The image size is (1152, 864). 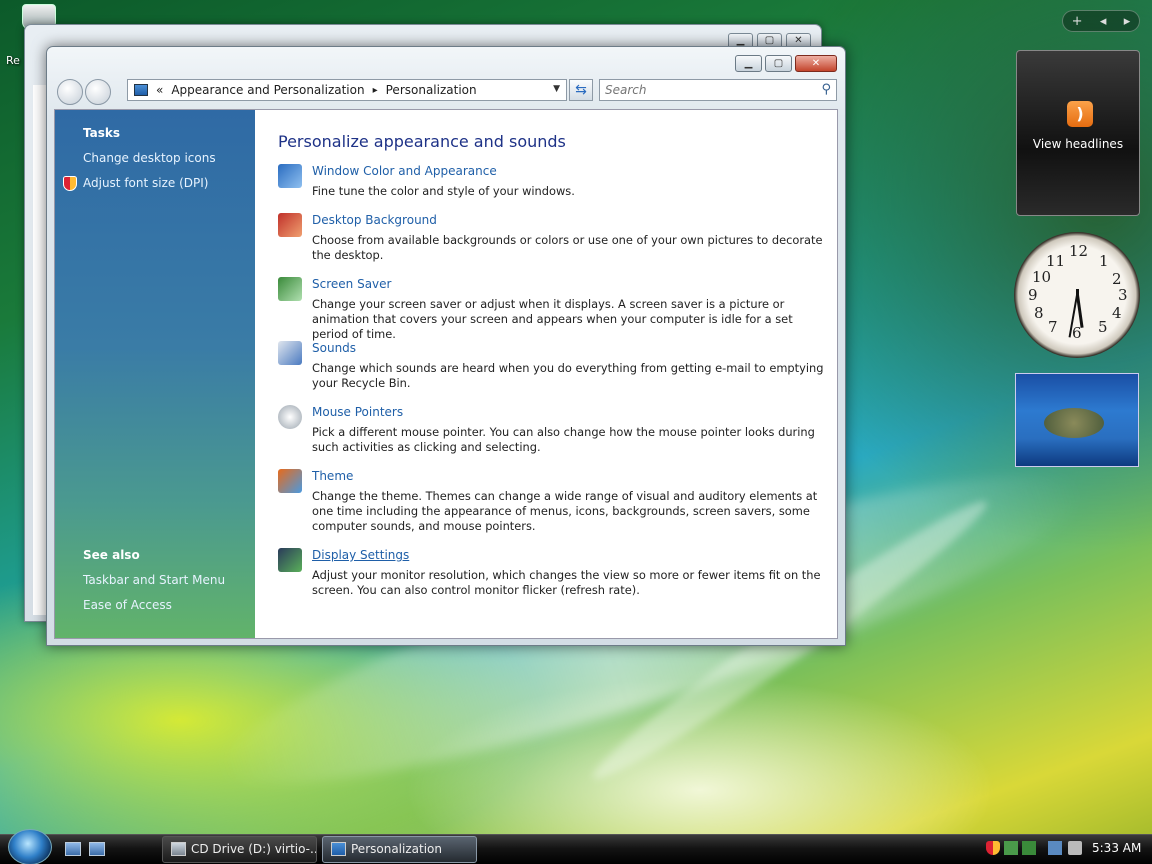 What do you see at coordinates (70, 92) in the screenshot?
I see `back-button` at bounding box center [70, 92].